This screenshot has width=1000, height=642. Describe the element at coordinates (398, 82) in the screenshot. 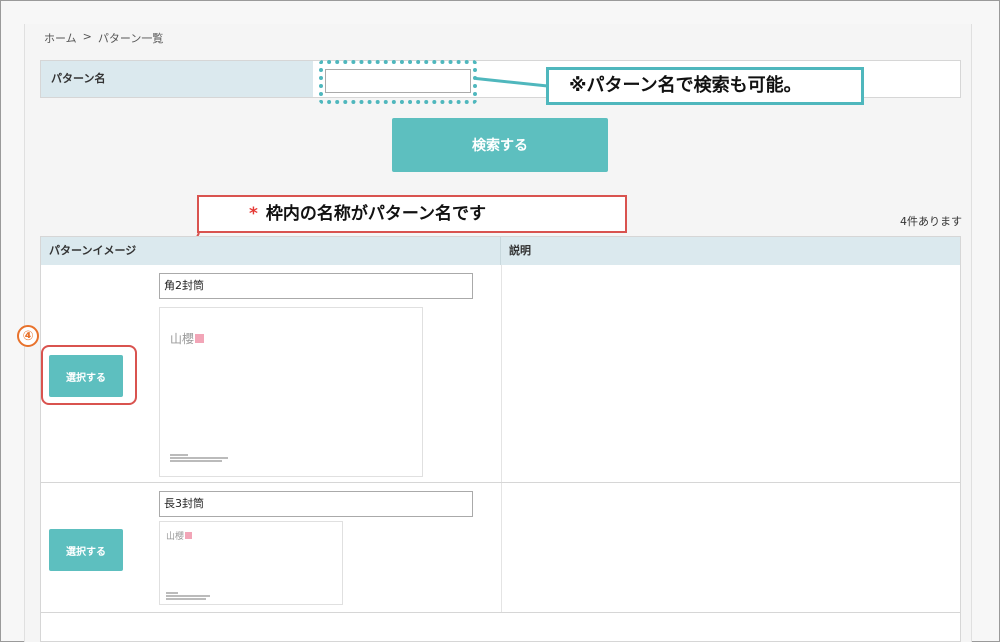

I see `search-input-highlight` at that location.